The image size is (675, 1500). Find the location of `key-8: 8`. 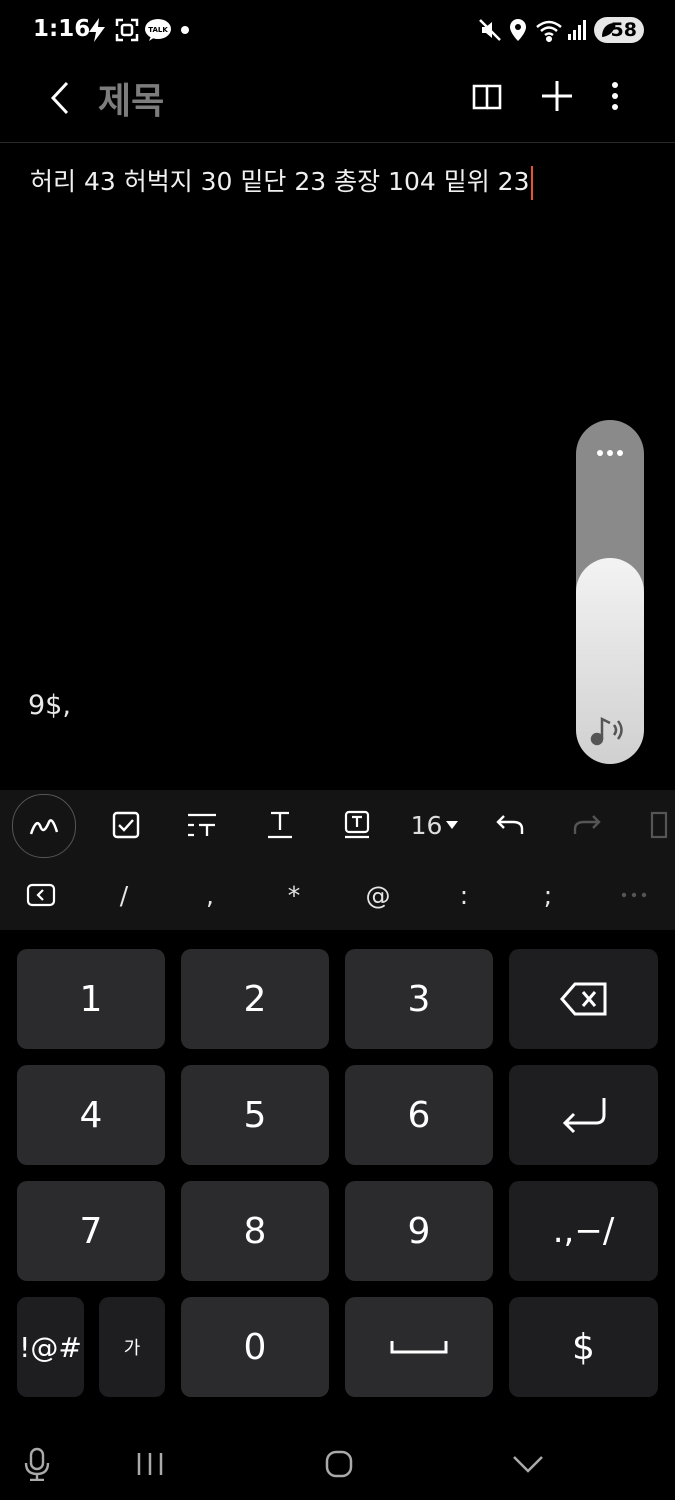

key-8: 8 is located at coordinates (255, 1231).